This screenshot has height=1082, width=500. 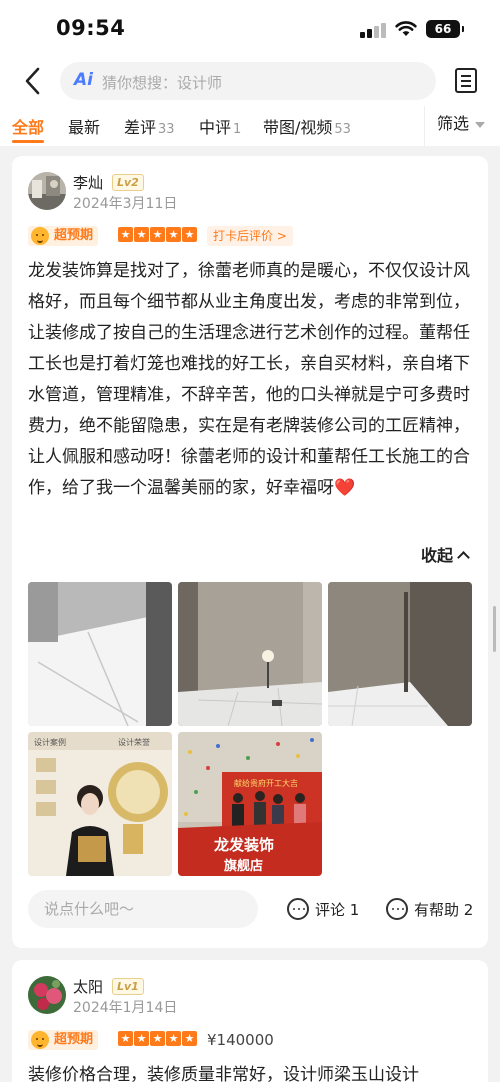 I want to click on comment-button: 评论 1, so click(x=323, y=909).